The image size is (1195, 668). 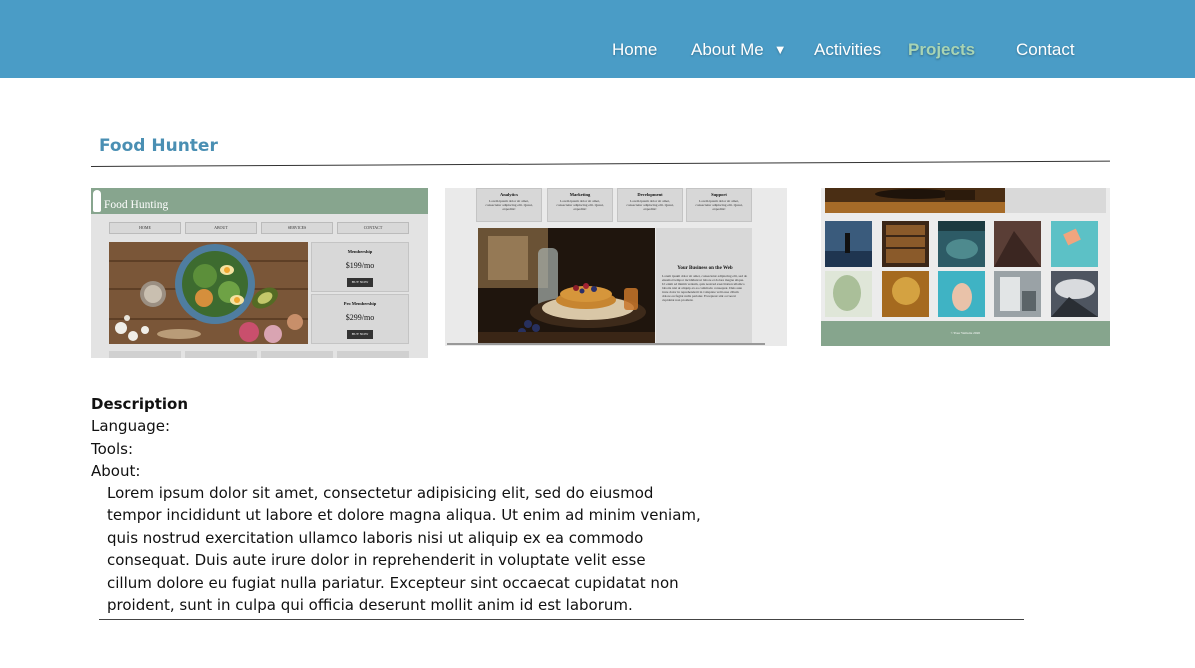 What do you see at coordinates (606, 344) in the screenshot?
I see `thumb-scrollbar` at bounding box center [606, 344].